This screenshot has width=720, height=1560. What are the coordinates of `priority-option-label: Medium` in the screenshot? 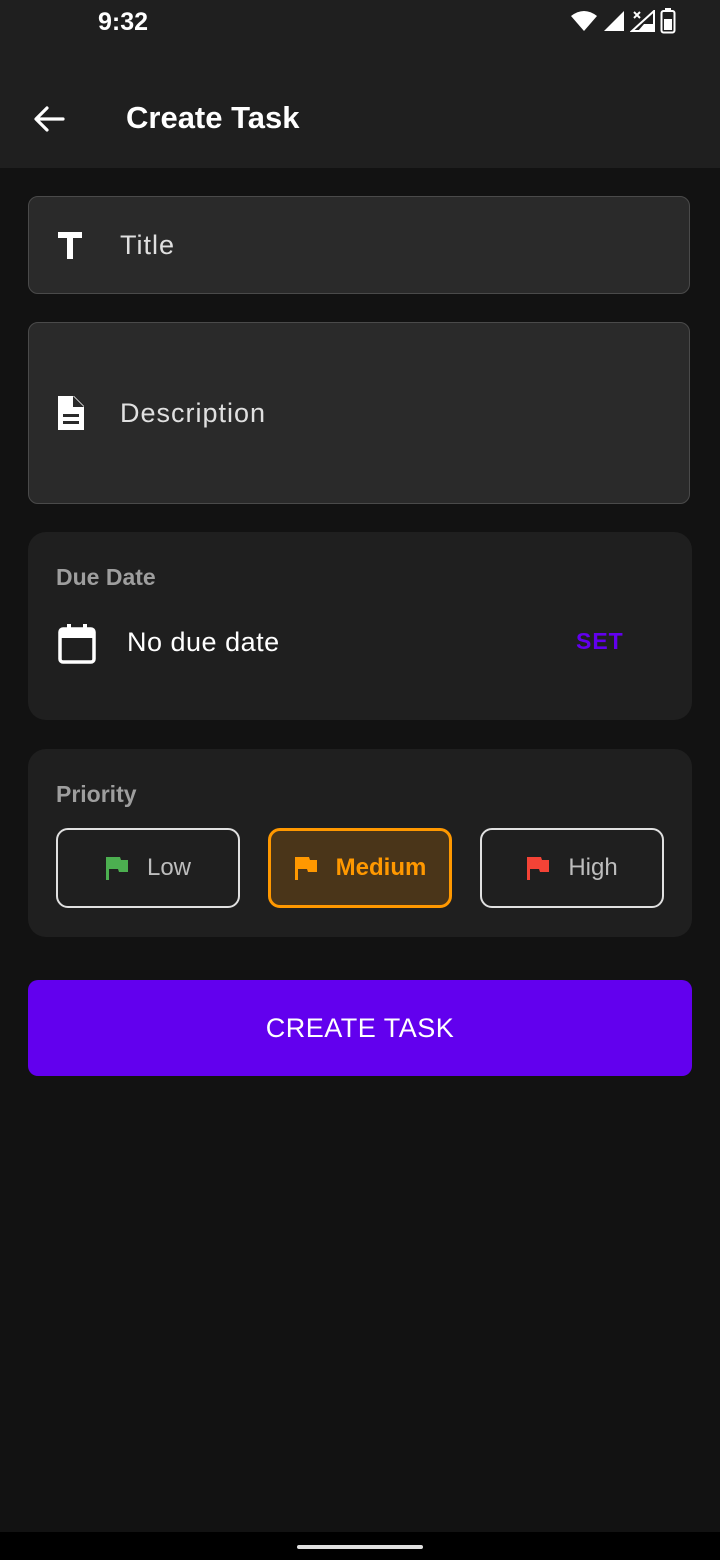 It's located at (381, 867).